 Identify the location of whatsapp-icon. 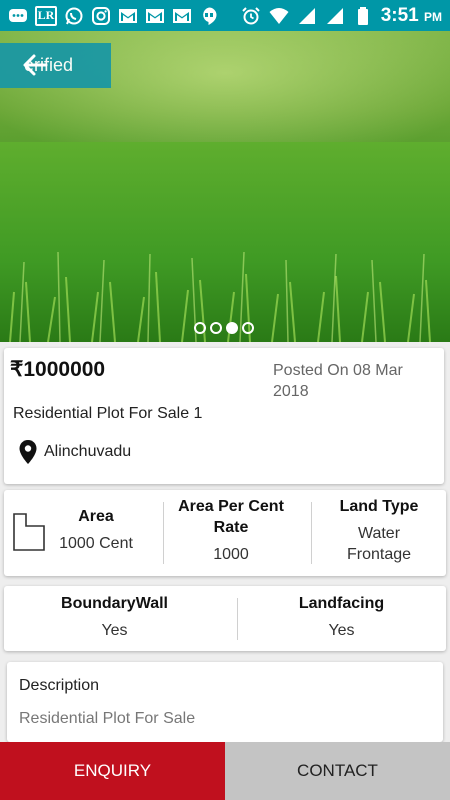
(74, 16).